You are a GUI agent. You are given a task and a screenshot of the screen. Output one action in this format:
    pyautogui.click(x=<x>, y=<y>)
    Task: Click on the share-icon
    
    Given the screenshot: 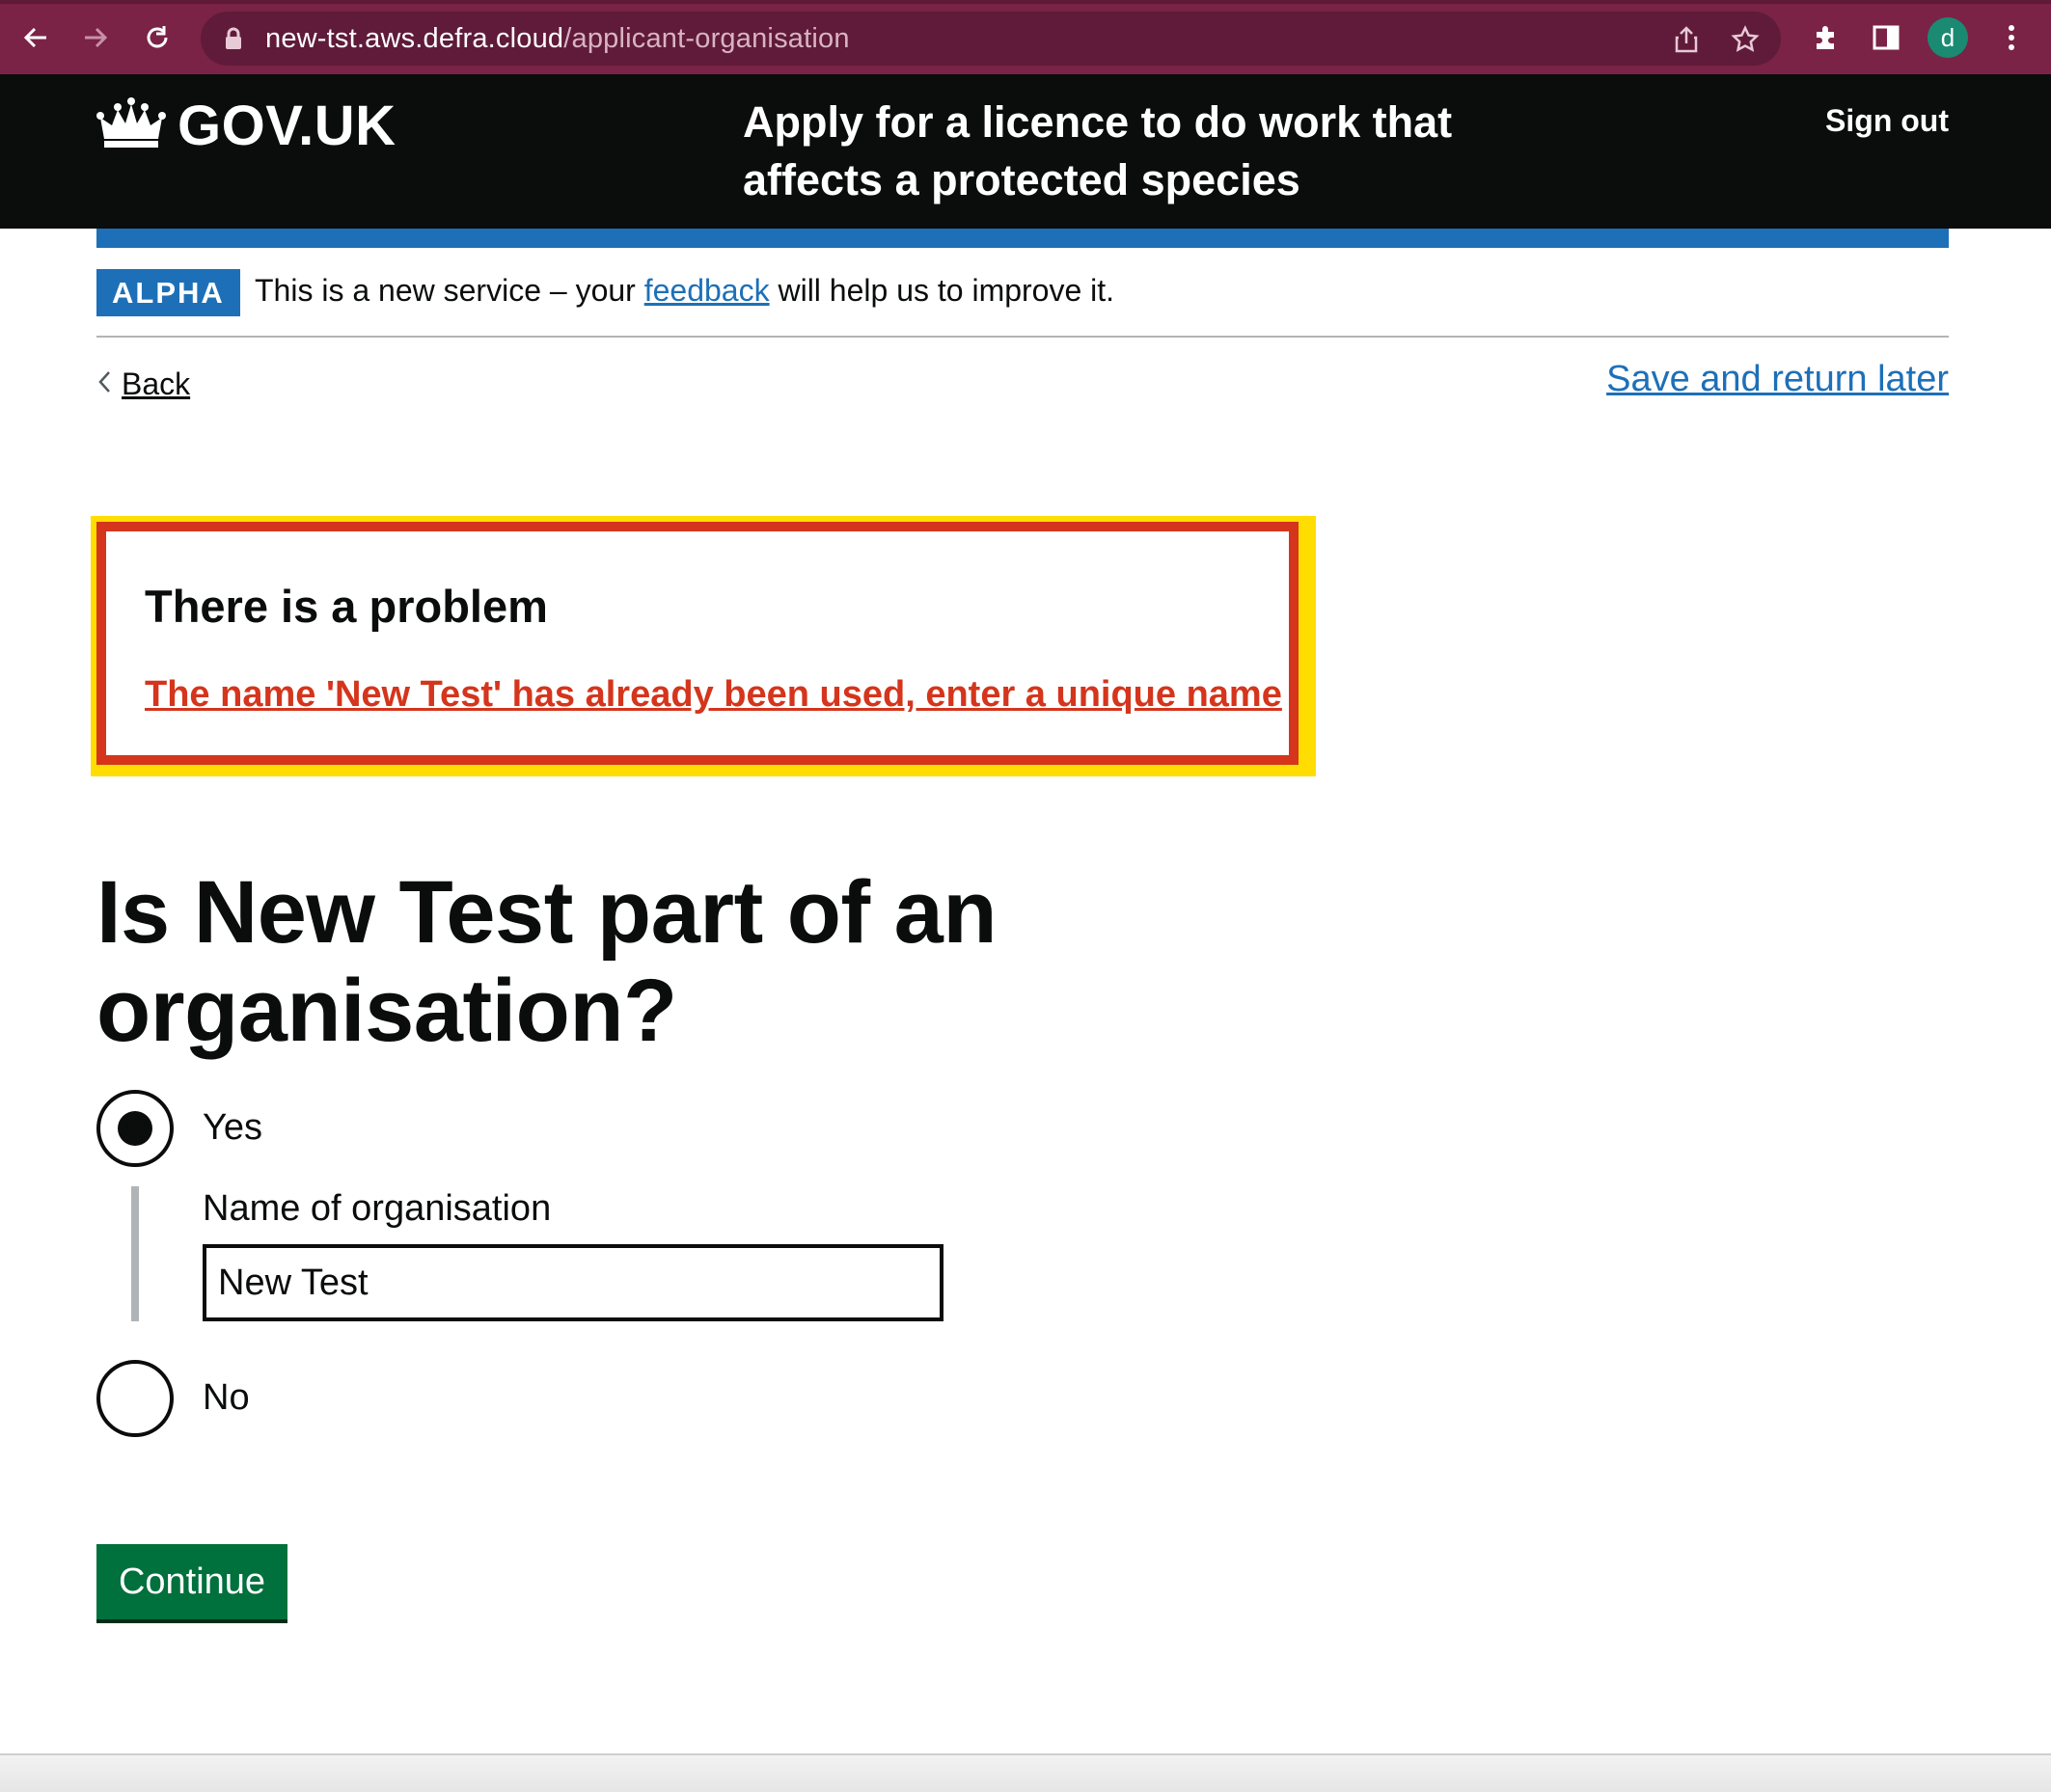 What is the action you would take?
    pyautogui.click(x=1686, y=42)
    